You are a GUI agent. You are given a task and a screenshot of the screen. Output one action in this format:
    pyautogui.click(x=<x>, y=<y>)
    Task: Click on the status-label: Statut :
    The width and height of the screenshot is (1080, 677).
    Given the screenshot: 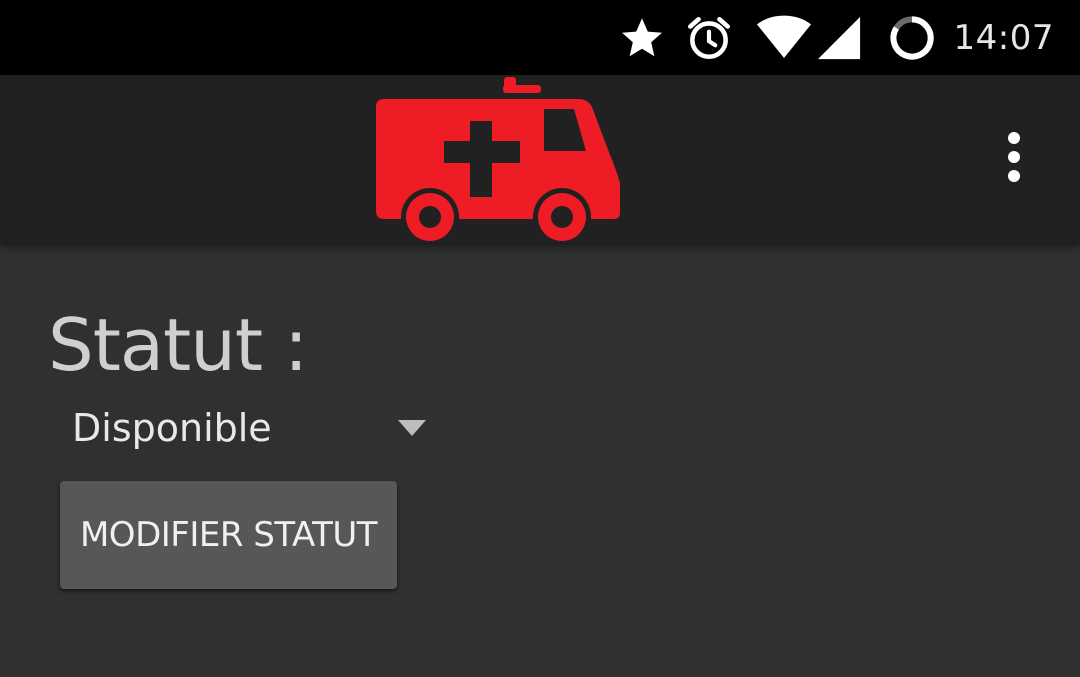 What is the action you would take?
    pyautogui.click(x=178, y=345)
    